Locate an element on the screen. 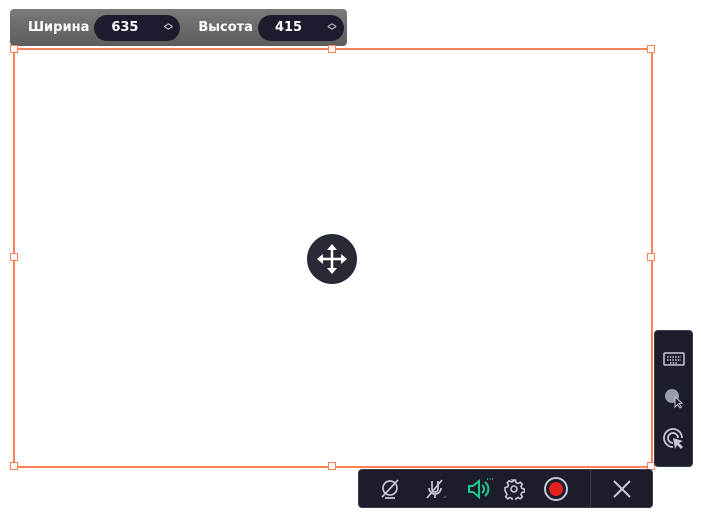 The height and width of the screenshot is (518, 701). effects-panel is located at coordinates (673, 398).